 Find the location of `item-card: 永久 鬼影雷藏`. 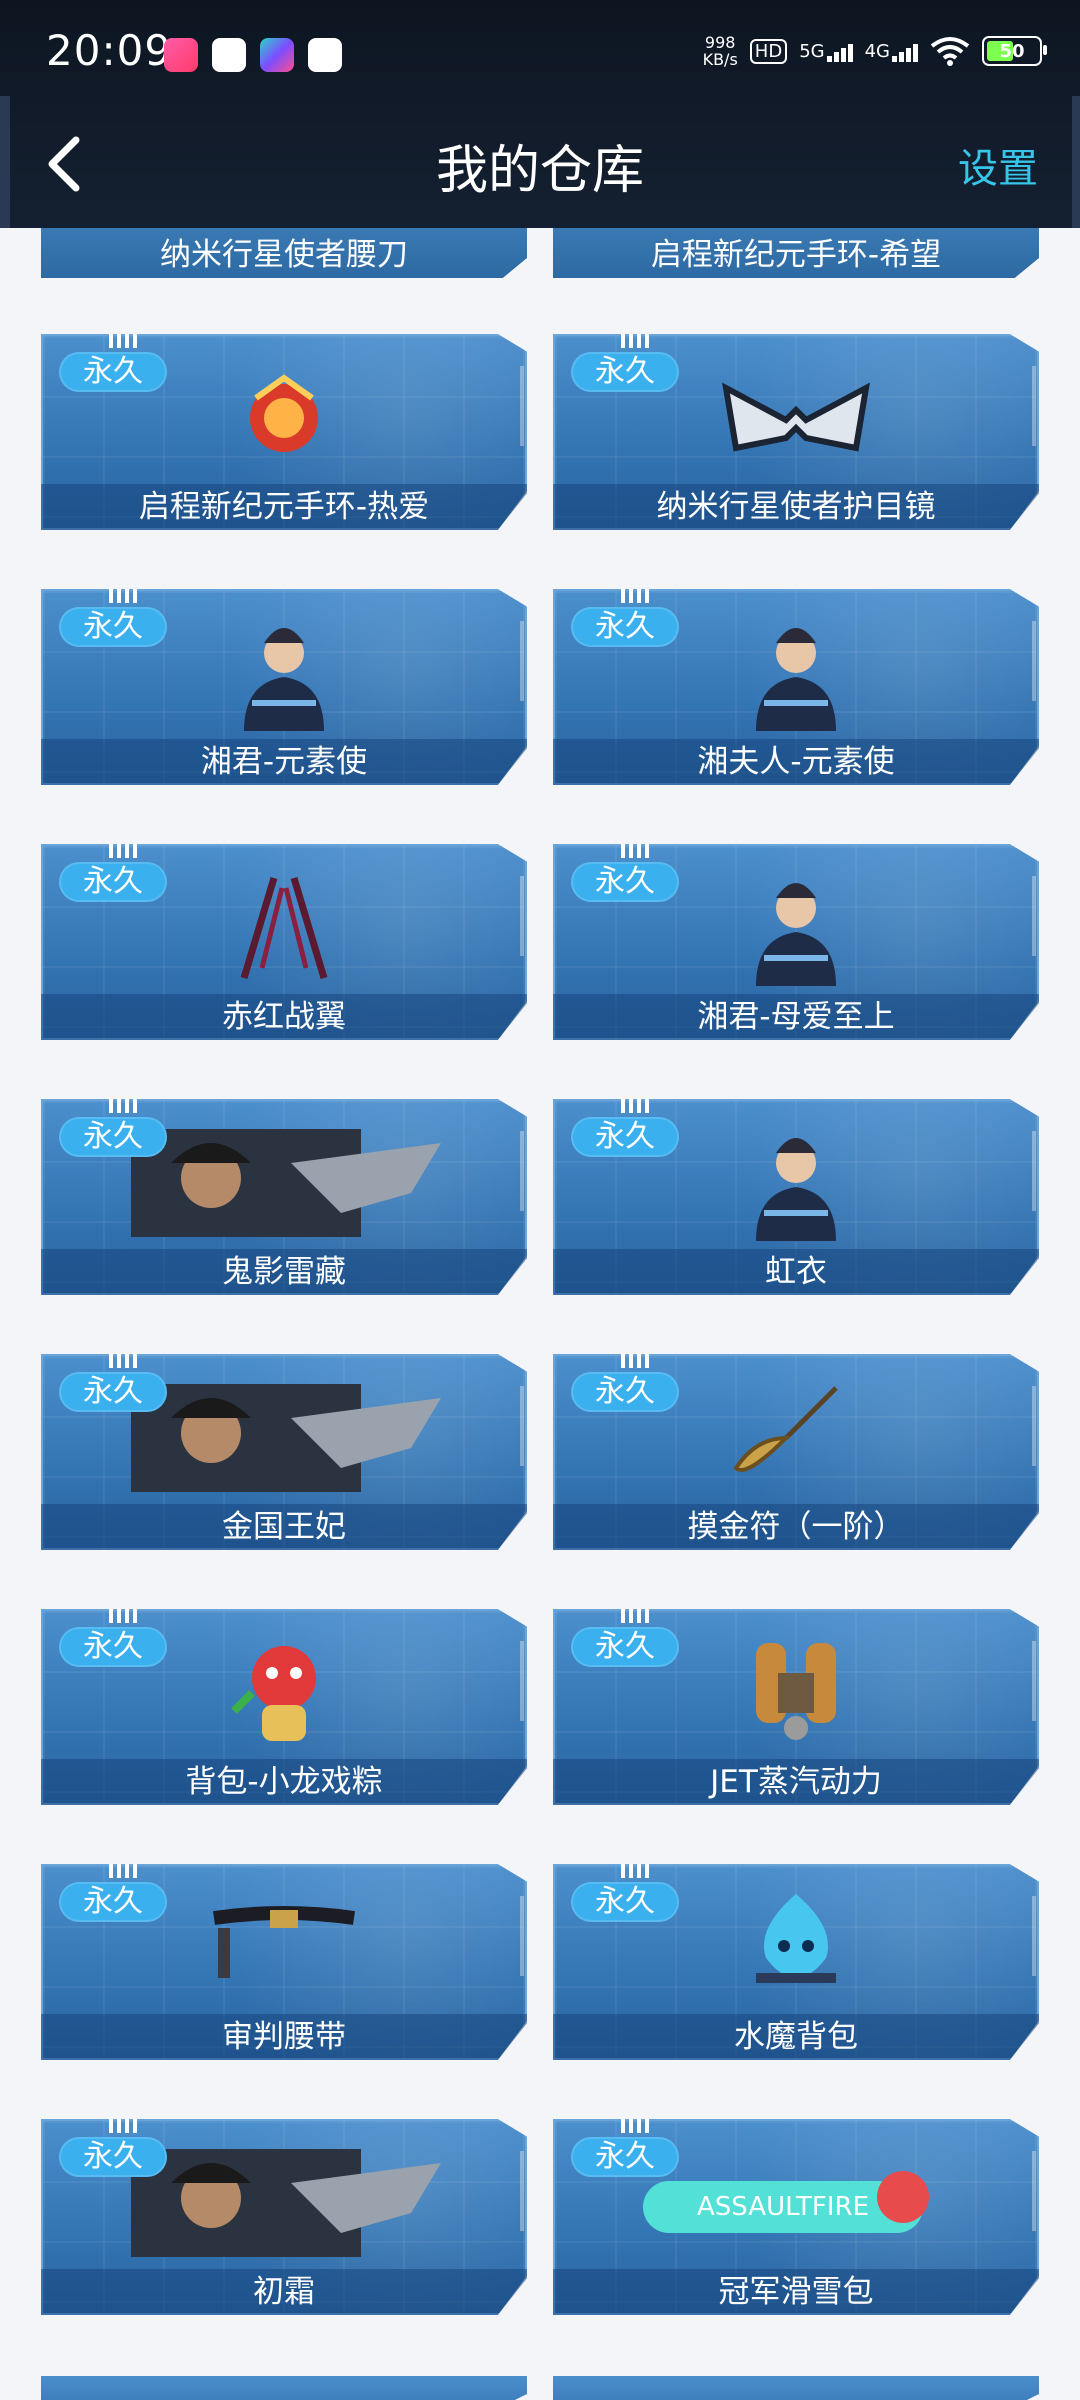

item-card: 永久 鬼影雷藏 is located at coordinates (284, 1197).